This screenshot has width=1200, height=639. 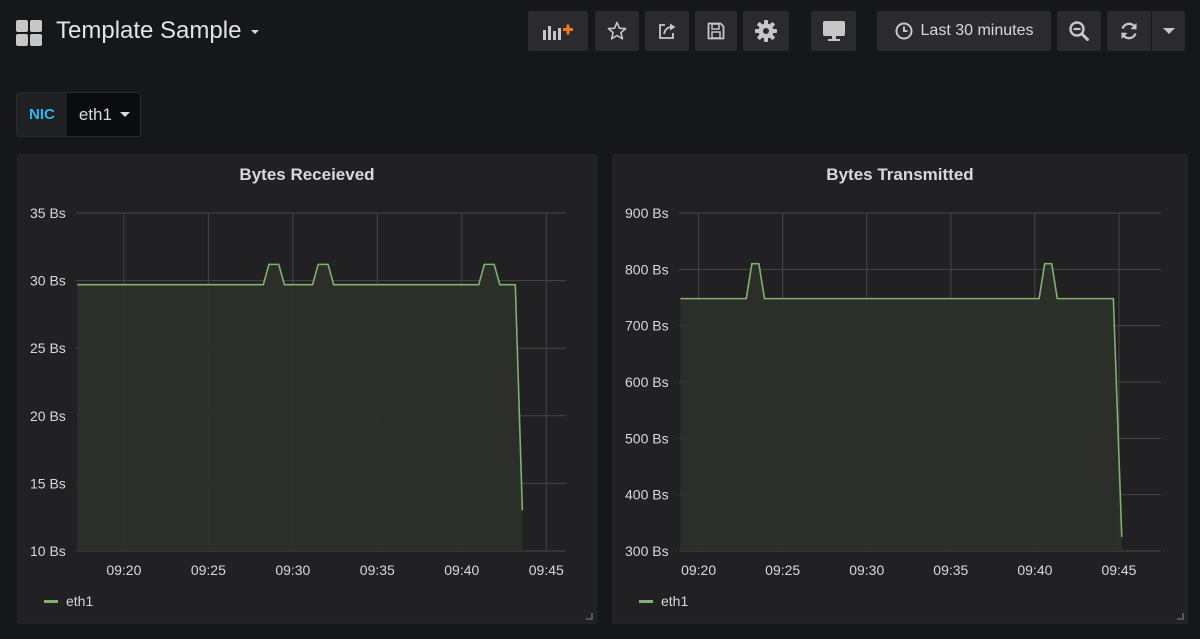 What do you see at coordinates (647, 213) in the screenshot?
I see `y-tick-label: 900 Bs` at bounding box center [647, 213].